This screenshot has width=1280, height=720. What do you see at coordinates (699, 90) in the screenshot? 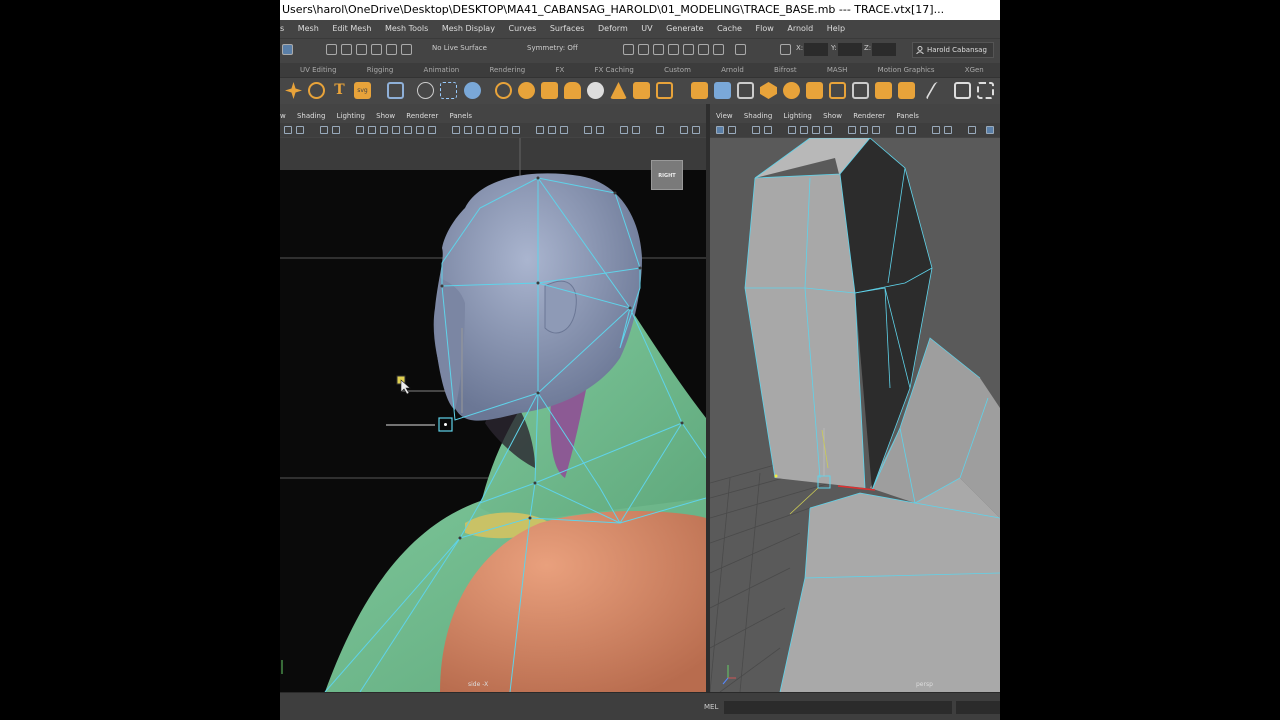
I see `extrude-icon` at bounding box center [699, 90].